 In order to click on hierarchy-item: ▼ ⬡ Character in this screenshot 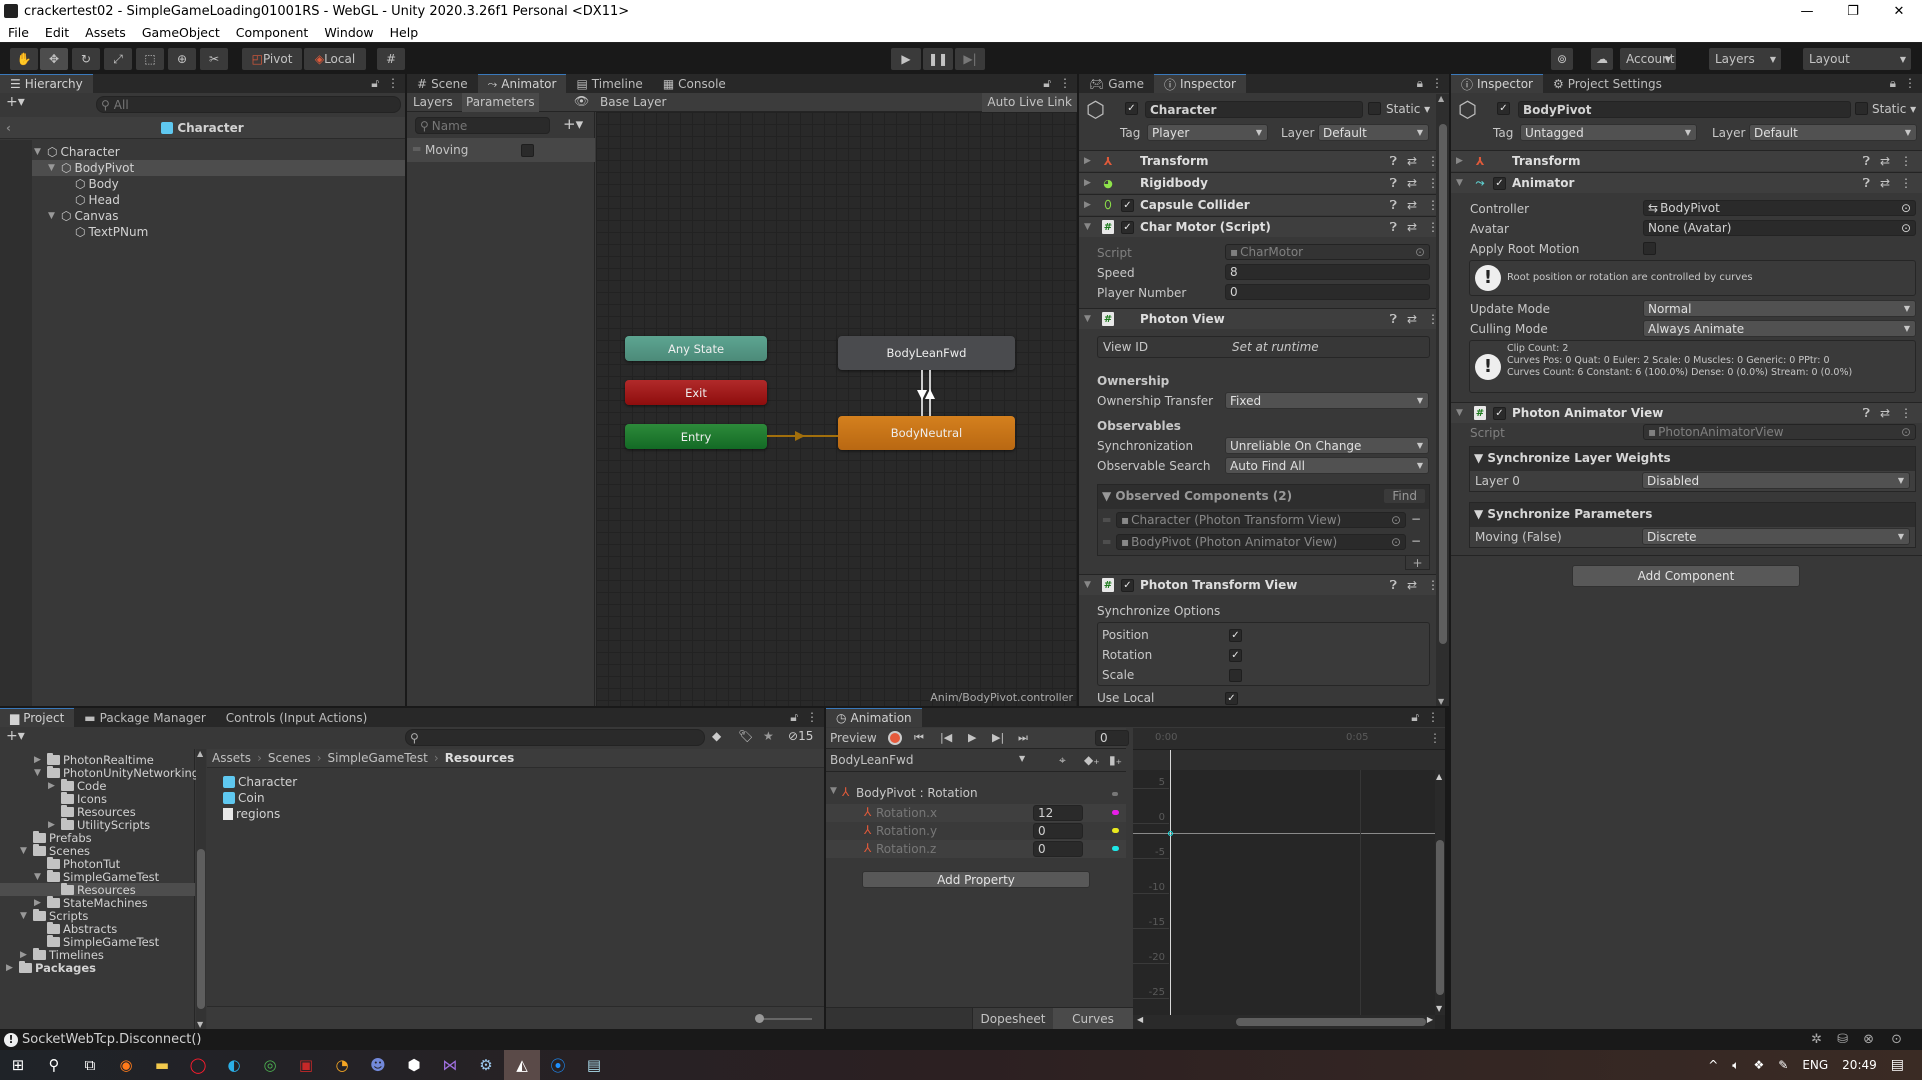, I will do `click(77, 152)`.